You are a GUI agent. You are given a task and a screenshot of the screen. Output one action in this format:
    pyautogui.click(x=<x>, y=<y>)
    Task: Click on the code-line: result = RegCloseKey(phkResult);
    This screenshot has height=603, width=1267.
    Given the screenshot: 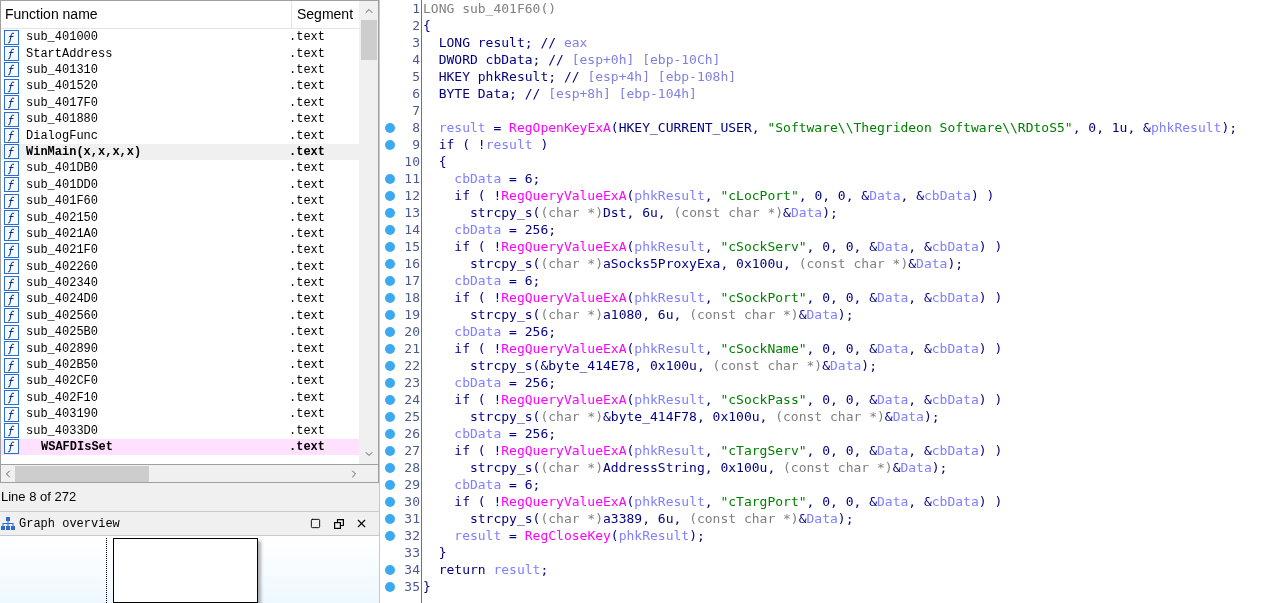 What is the action you would take?
    pyautogui.click(x=844, y=535)
    